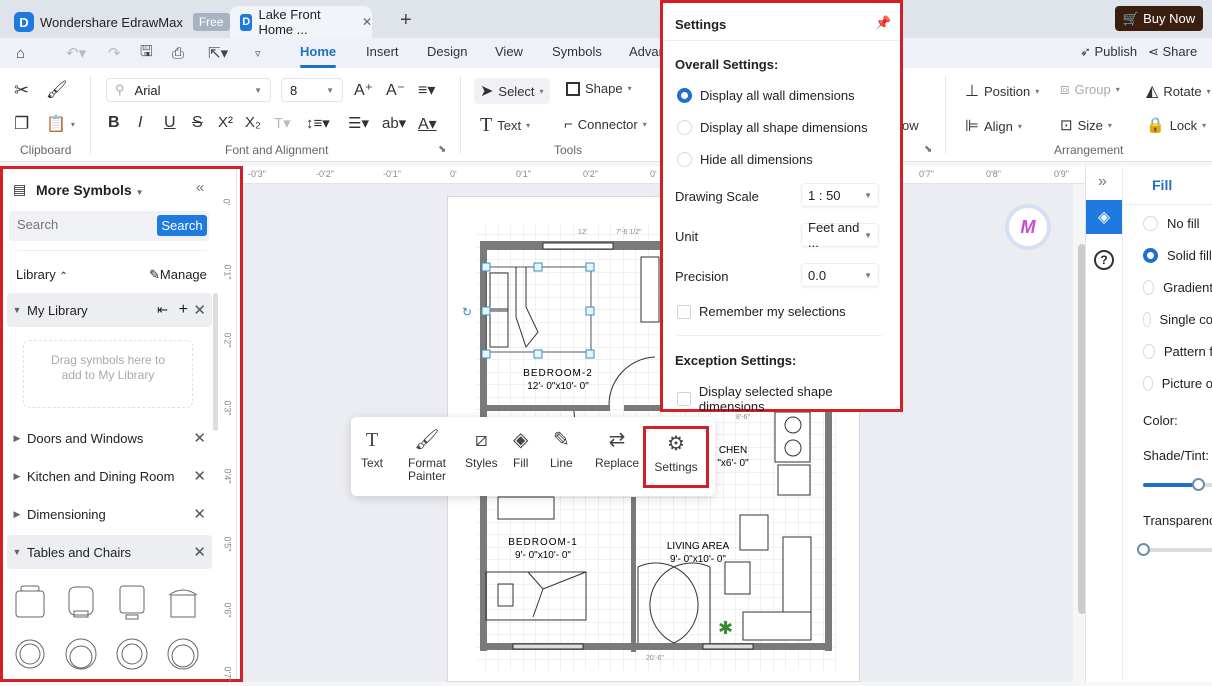  Describe the element at coordinates (394, 123) in the screenshot. I see `text-case-icon: ab▾` at that location.